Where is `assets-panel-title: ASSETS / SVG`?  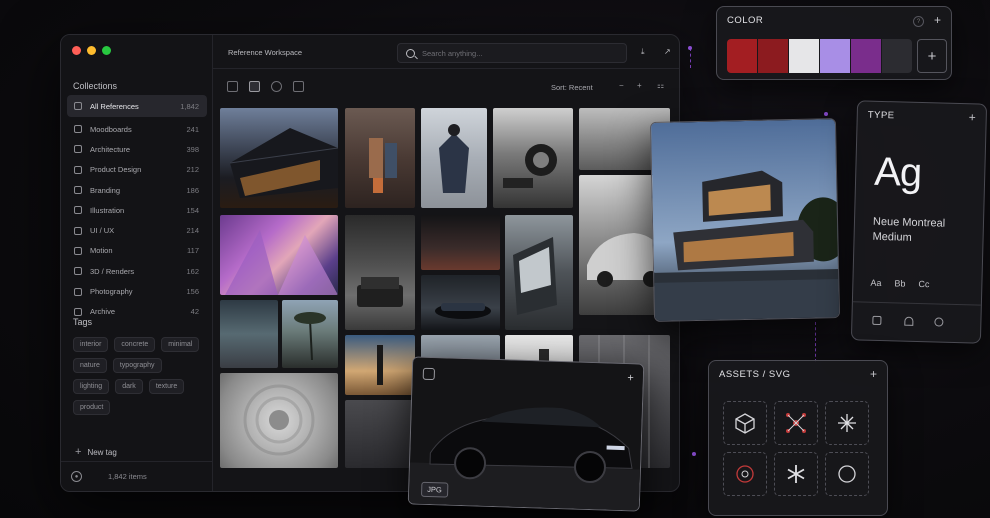
assets-panel-title: ASSETS / SVG is located at coordinates (755, 374).